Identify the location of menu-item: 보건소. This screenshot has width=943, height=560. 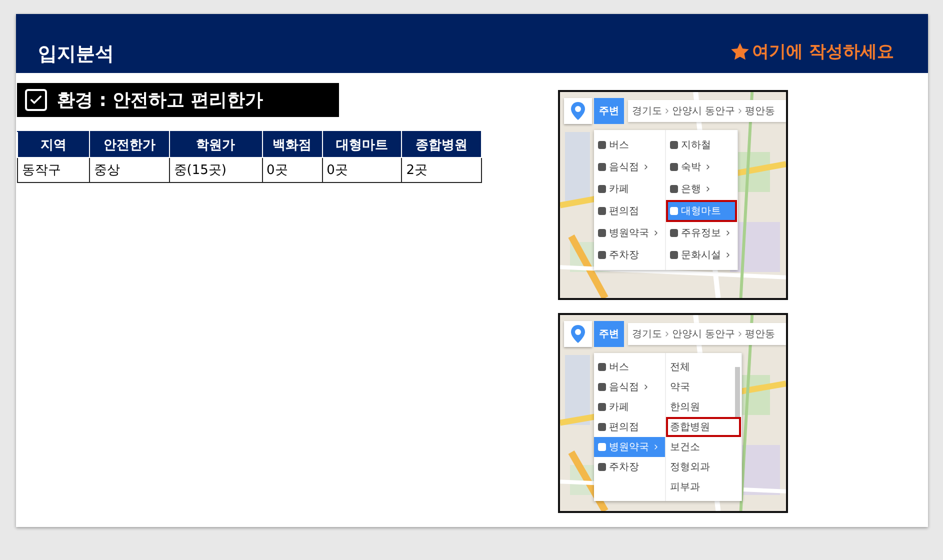
(703, 447).